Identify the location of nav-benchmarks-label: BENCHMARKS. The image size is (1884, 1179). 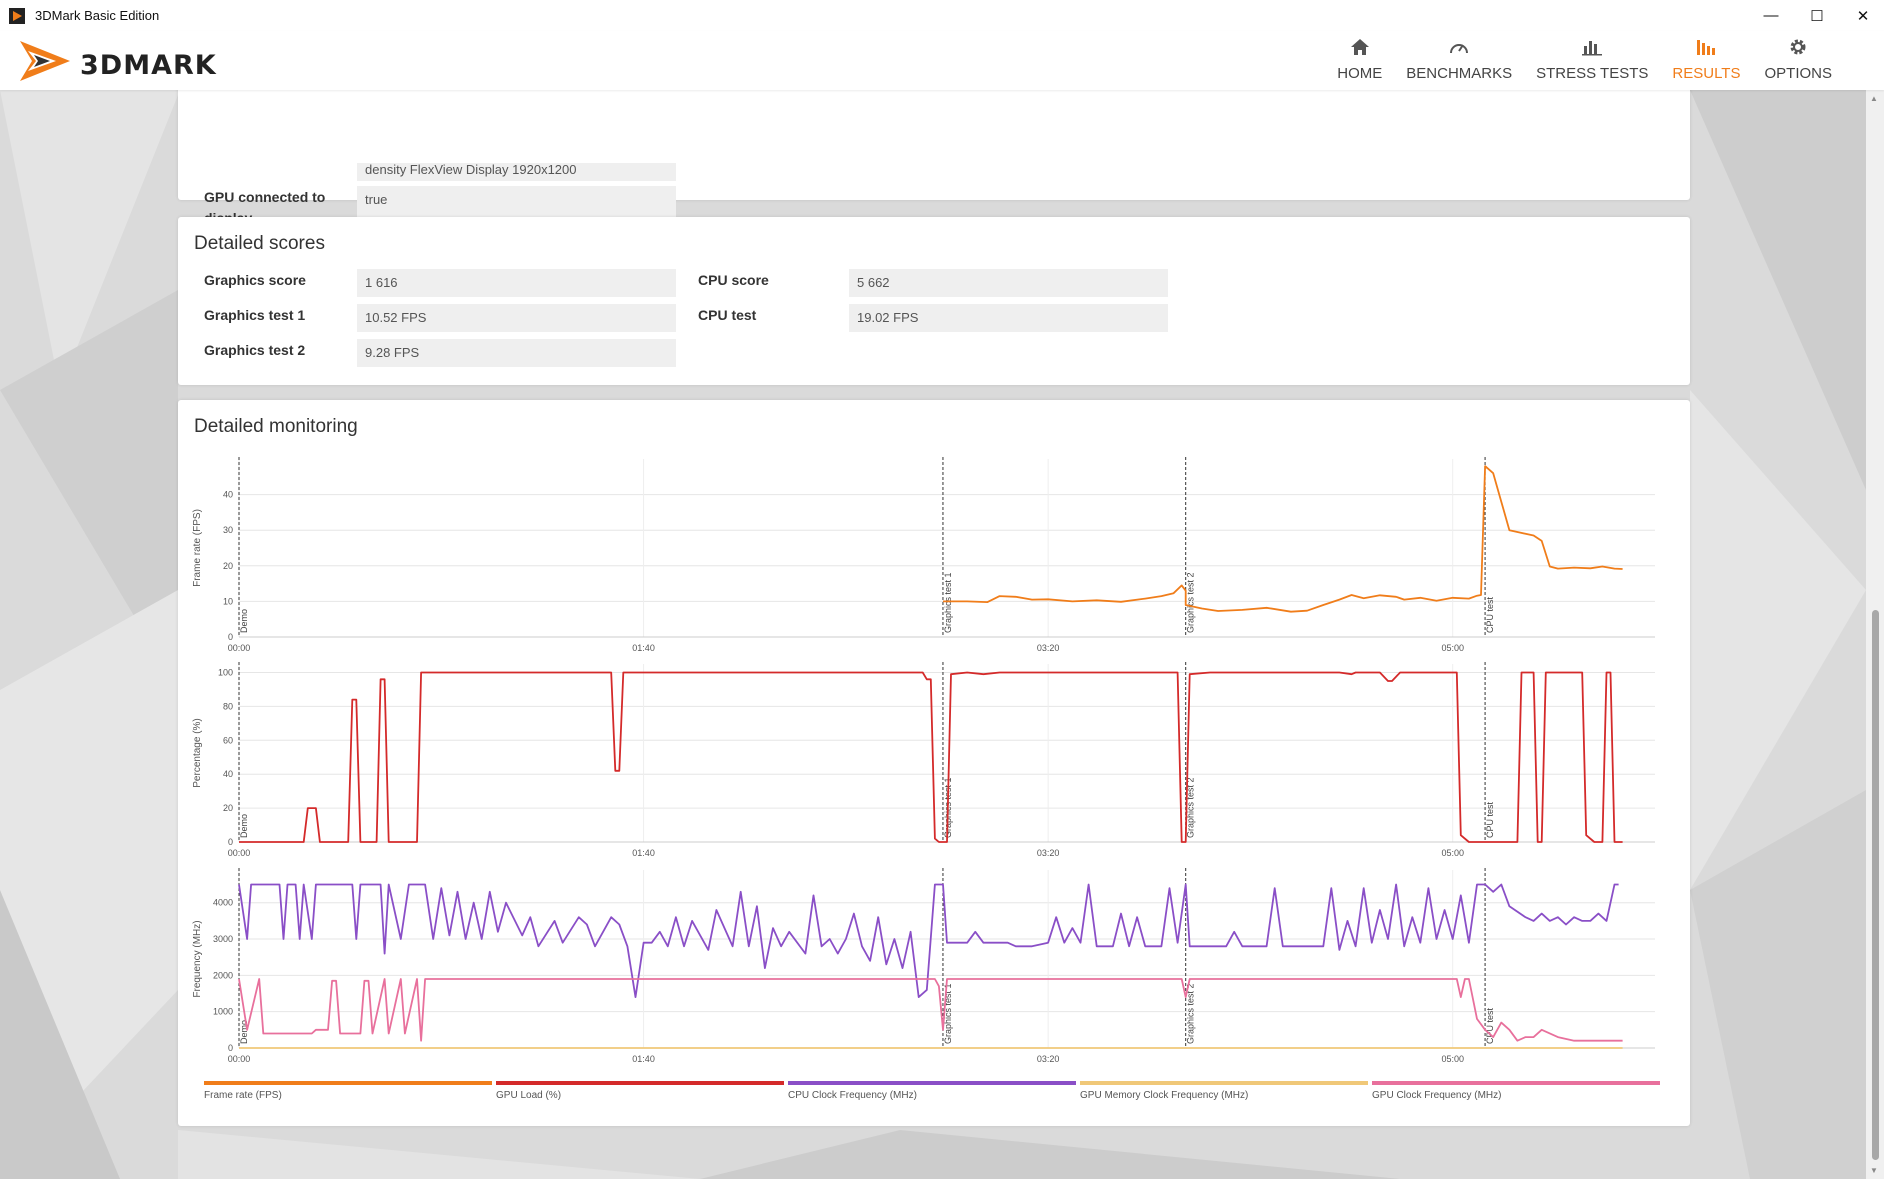
(1459, 73).